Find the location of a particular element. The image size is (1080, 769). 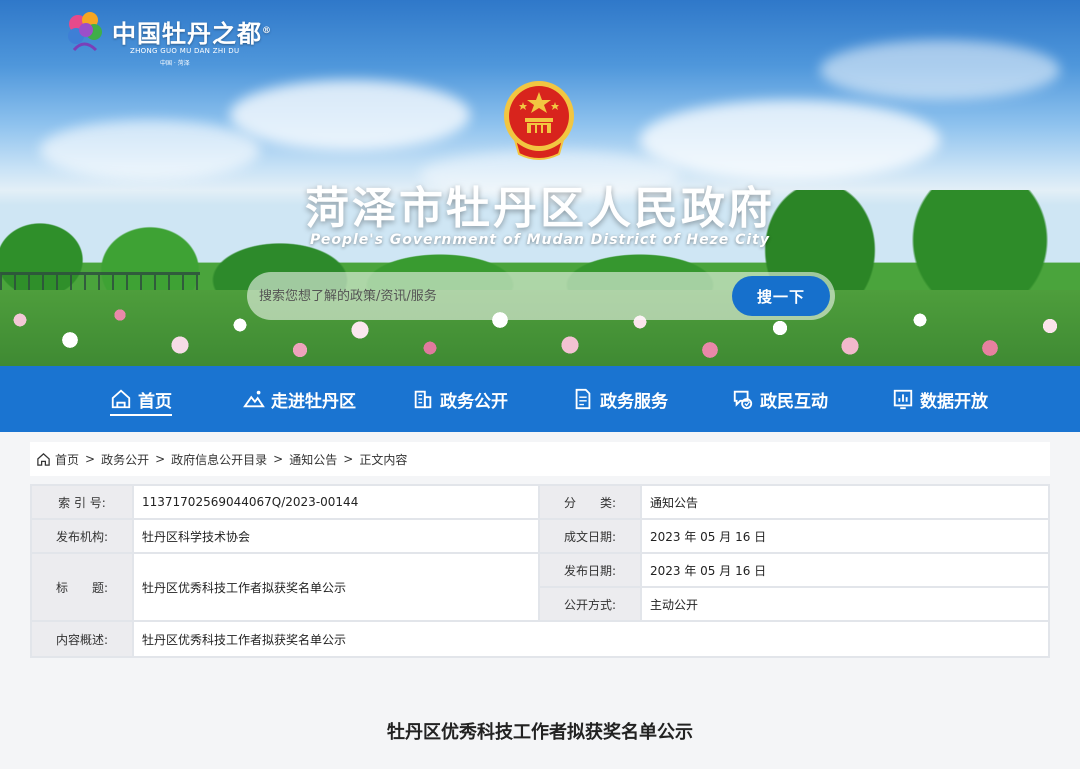

publisher-value: 牡丹区科学技术协会 is located at coordinates (336, 536).